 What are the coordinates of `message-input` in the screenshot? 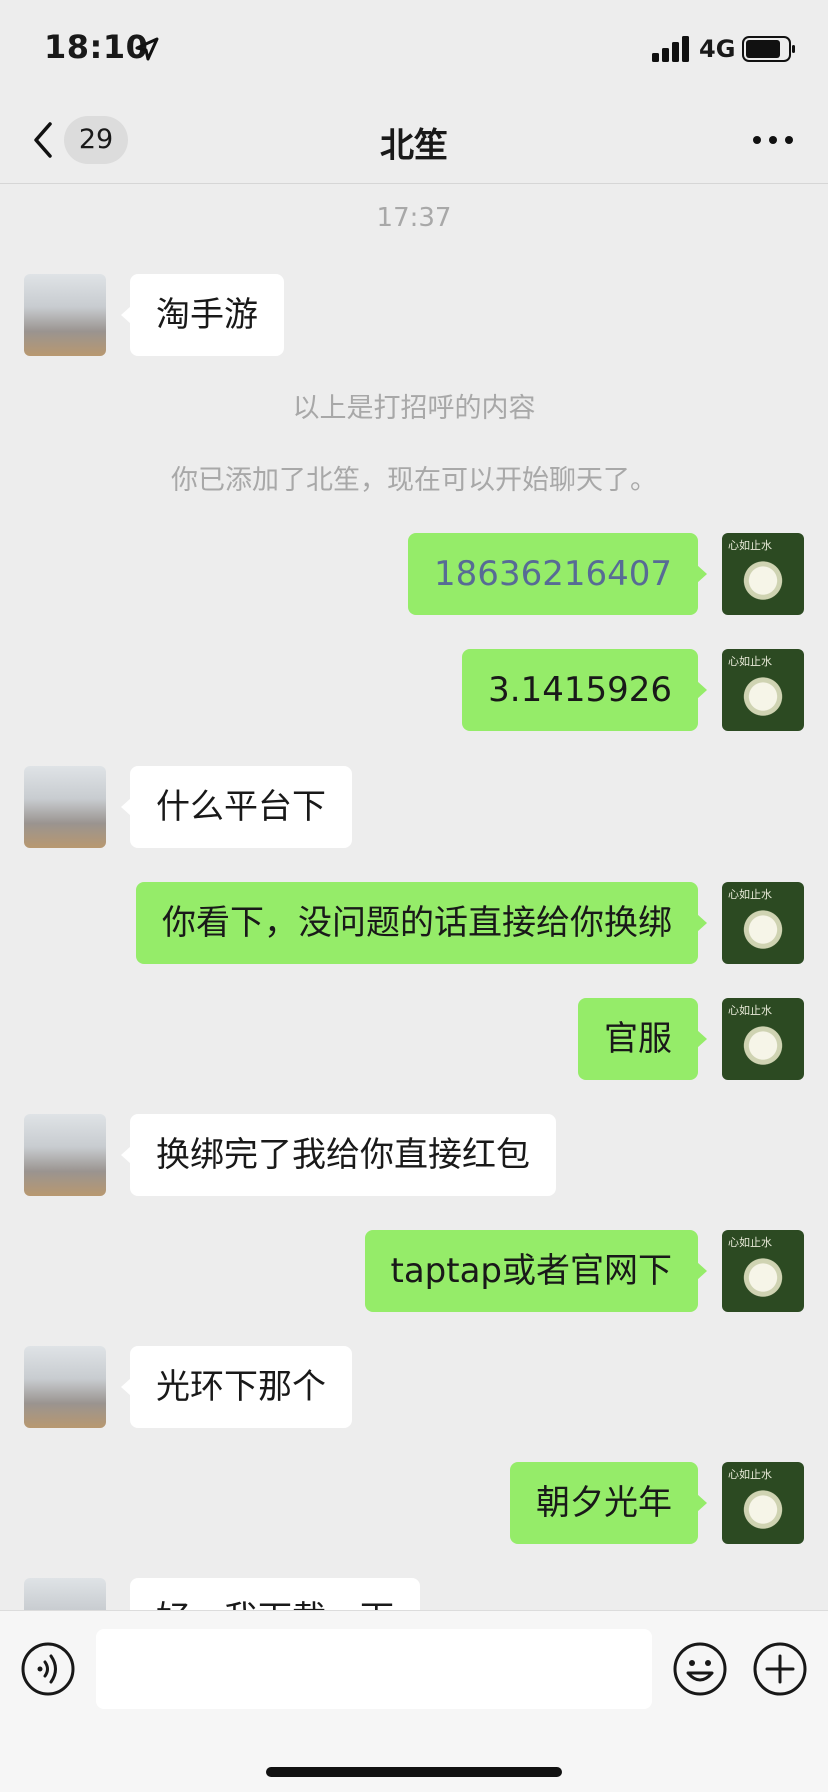 It's located at (374, 1669).